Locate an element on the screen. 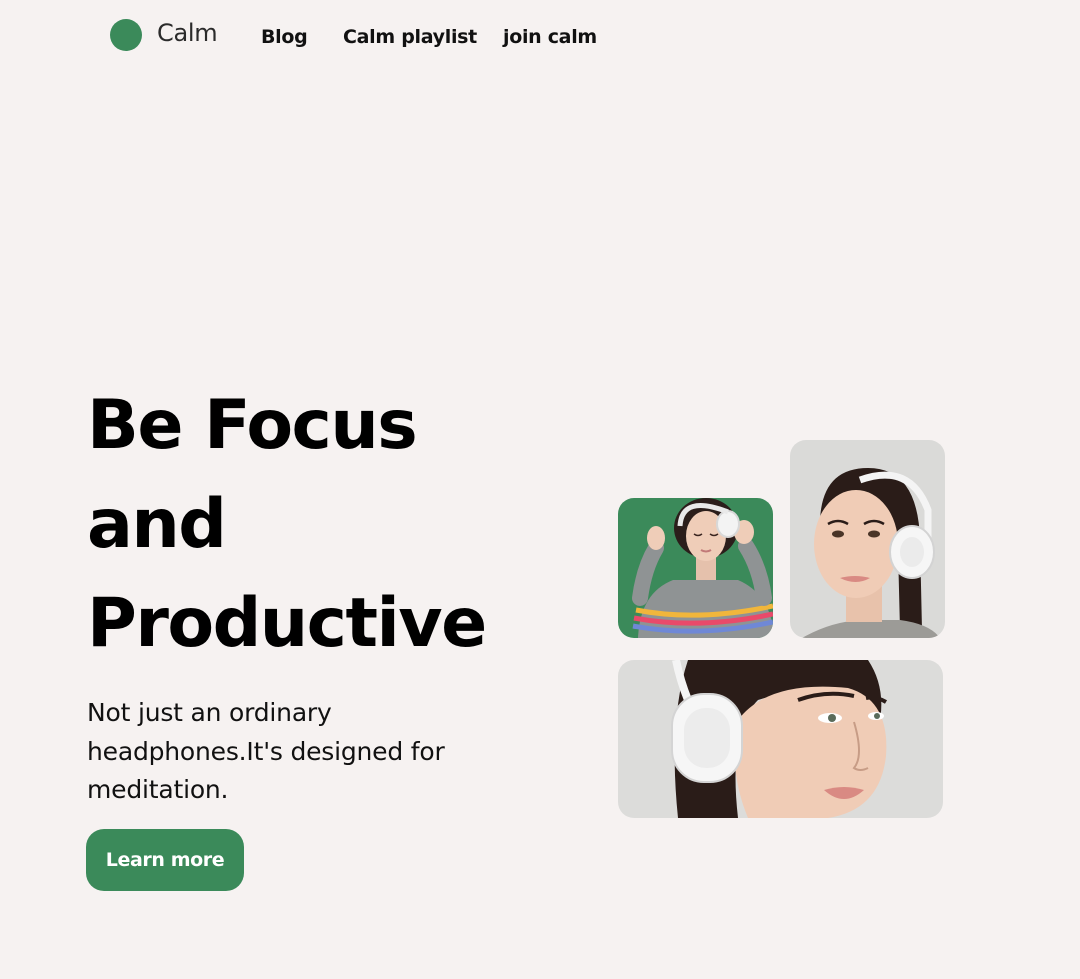  logo-text: Calm is located at coordinates (187, 33).